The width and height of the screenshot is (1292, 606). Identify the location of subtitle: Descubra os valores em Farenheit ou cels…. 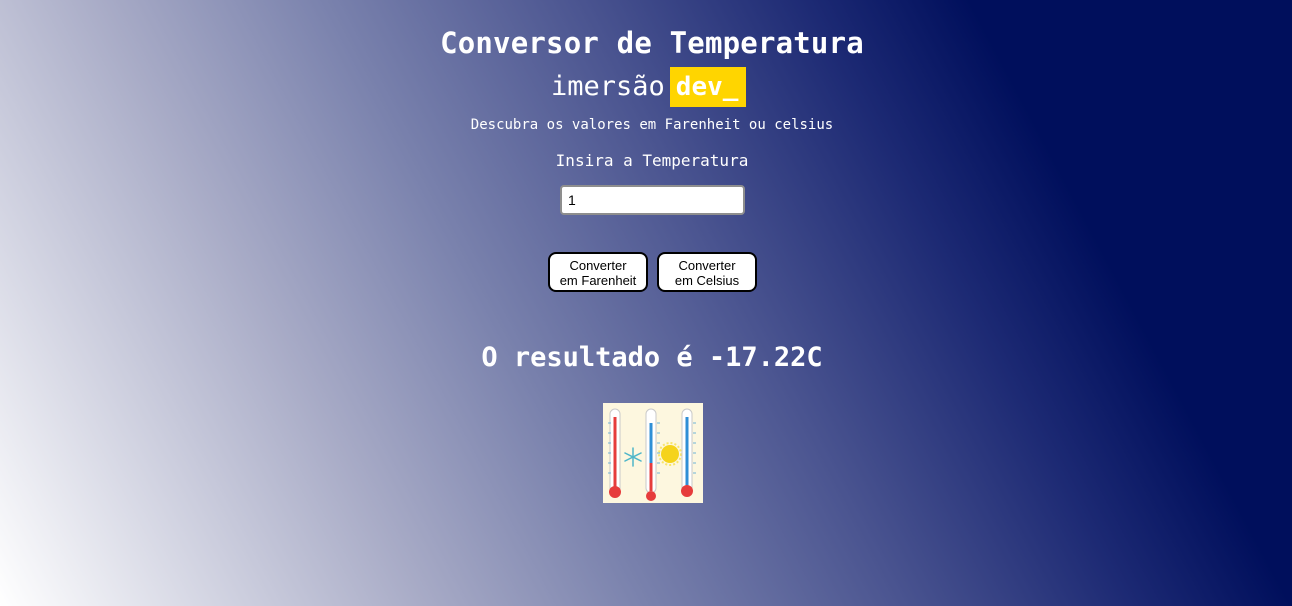
(652, 125).